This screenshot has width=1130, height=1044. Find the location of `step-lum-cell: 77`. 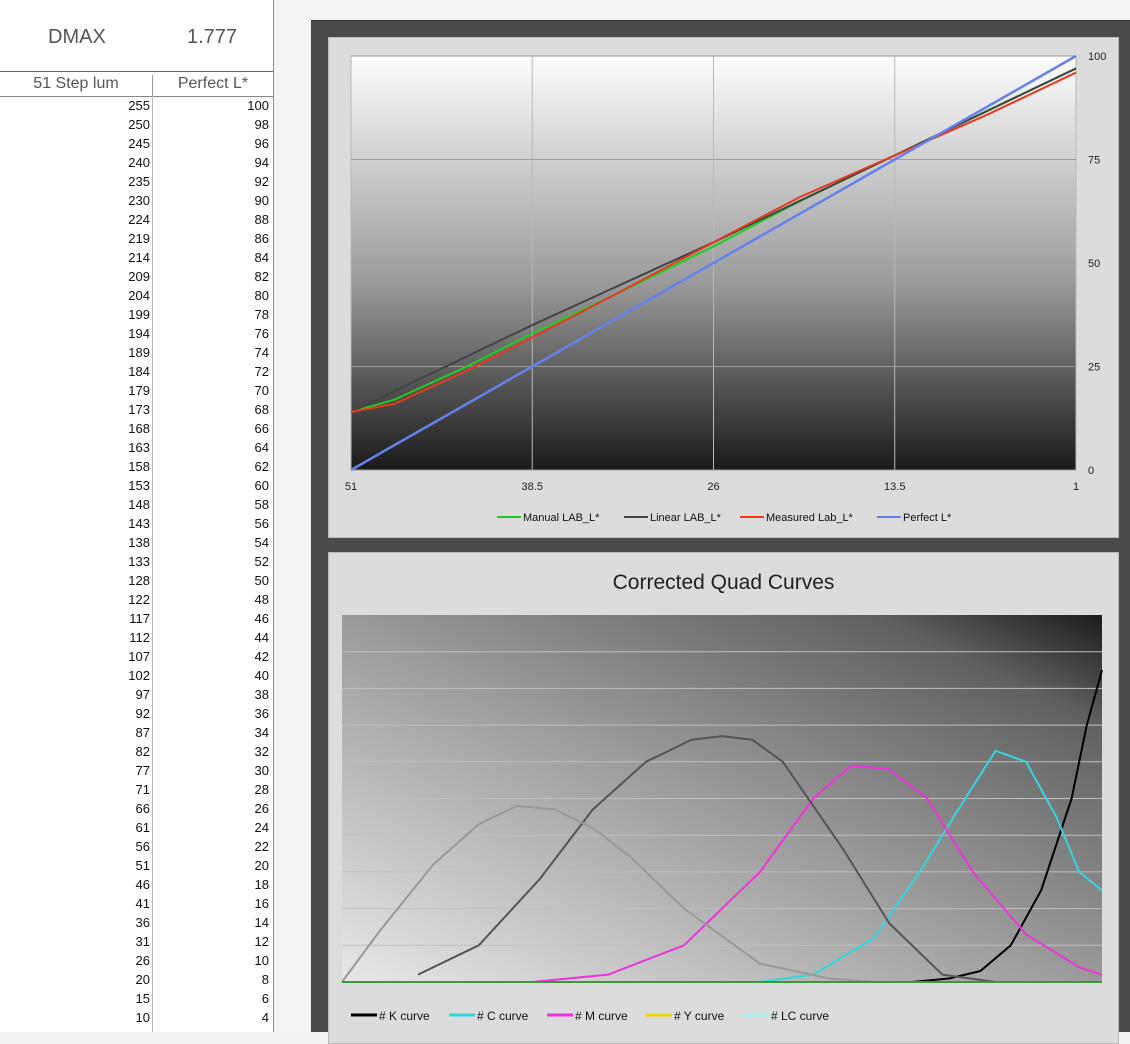

step-lum-cell: 77 is located at coordinates (75, 770).